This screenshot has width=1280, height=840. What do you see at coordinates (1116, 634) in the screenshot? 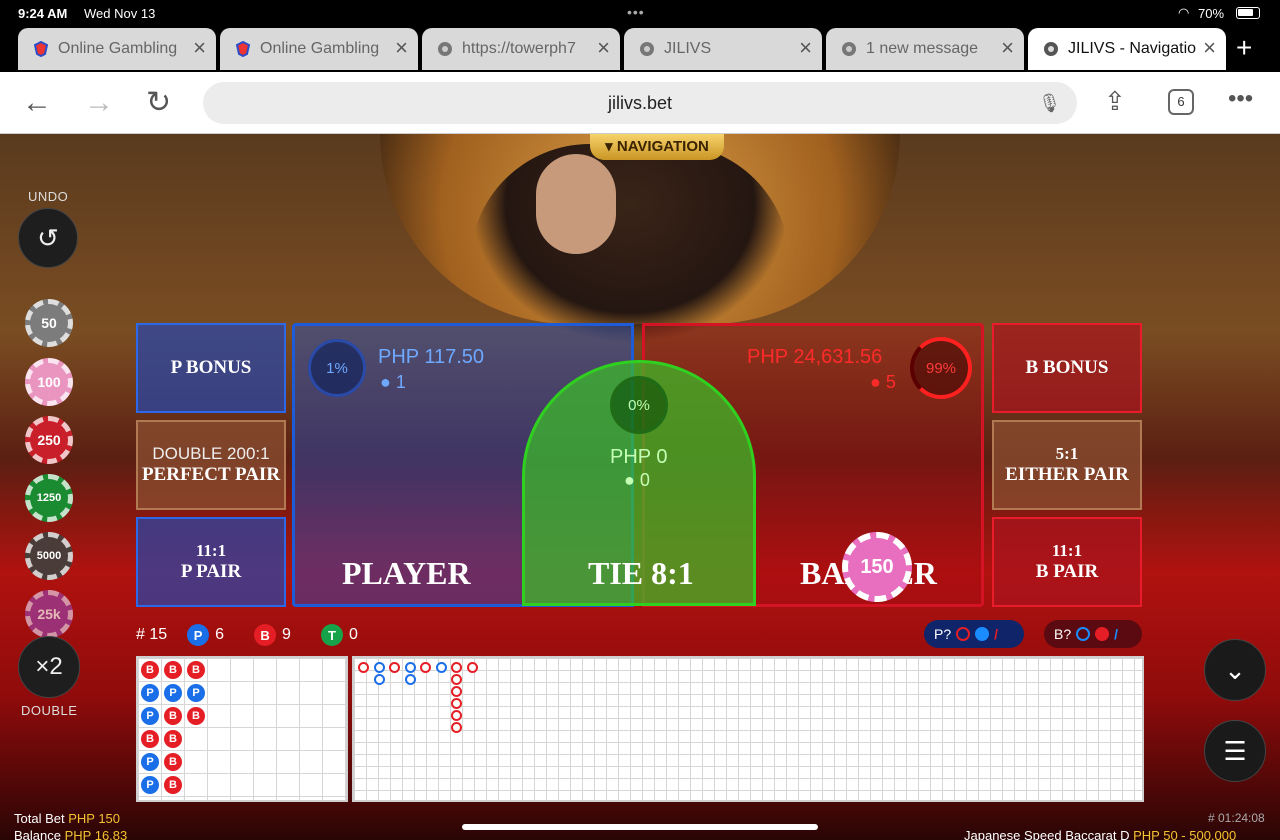
I see `blue-slash-icon: /` at bounding box center [1116, 634].